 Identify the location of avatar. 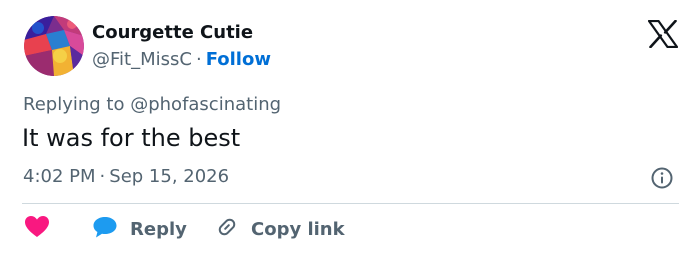
(54, 46).